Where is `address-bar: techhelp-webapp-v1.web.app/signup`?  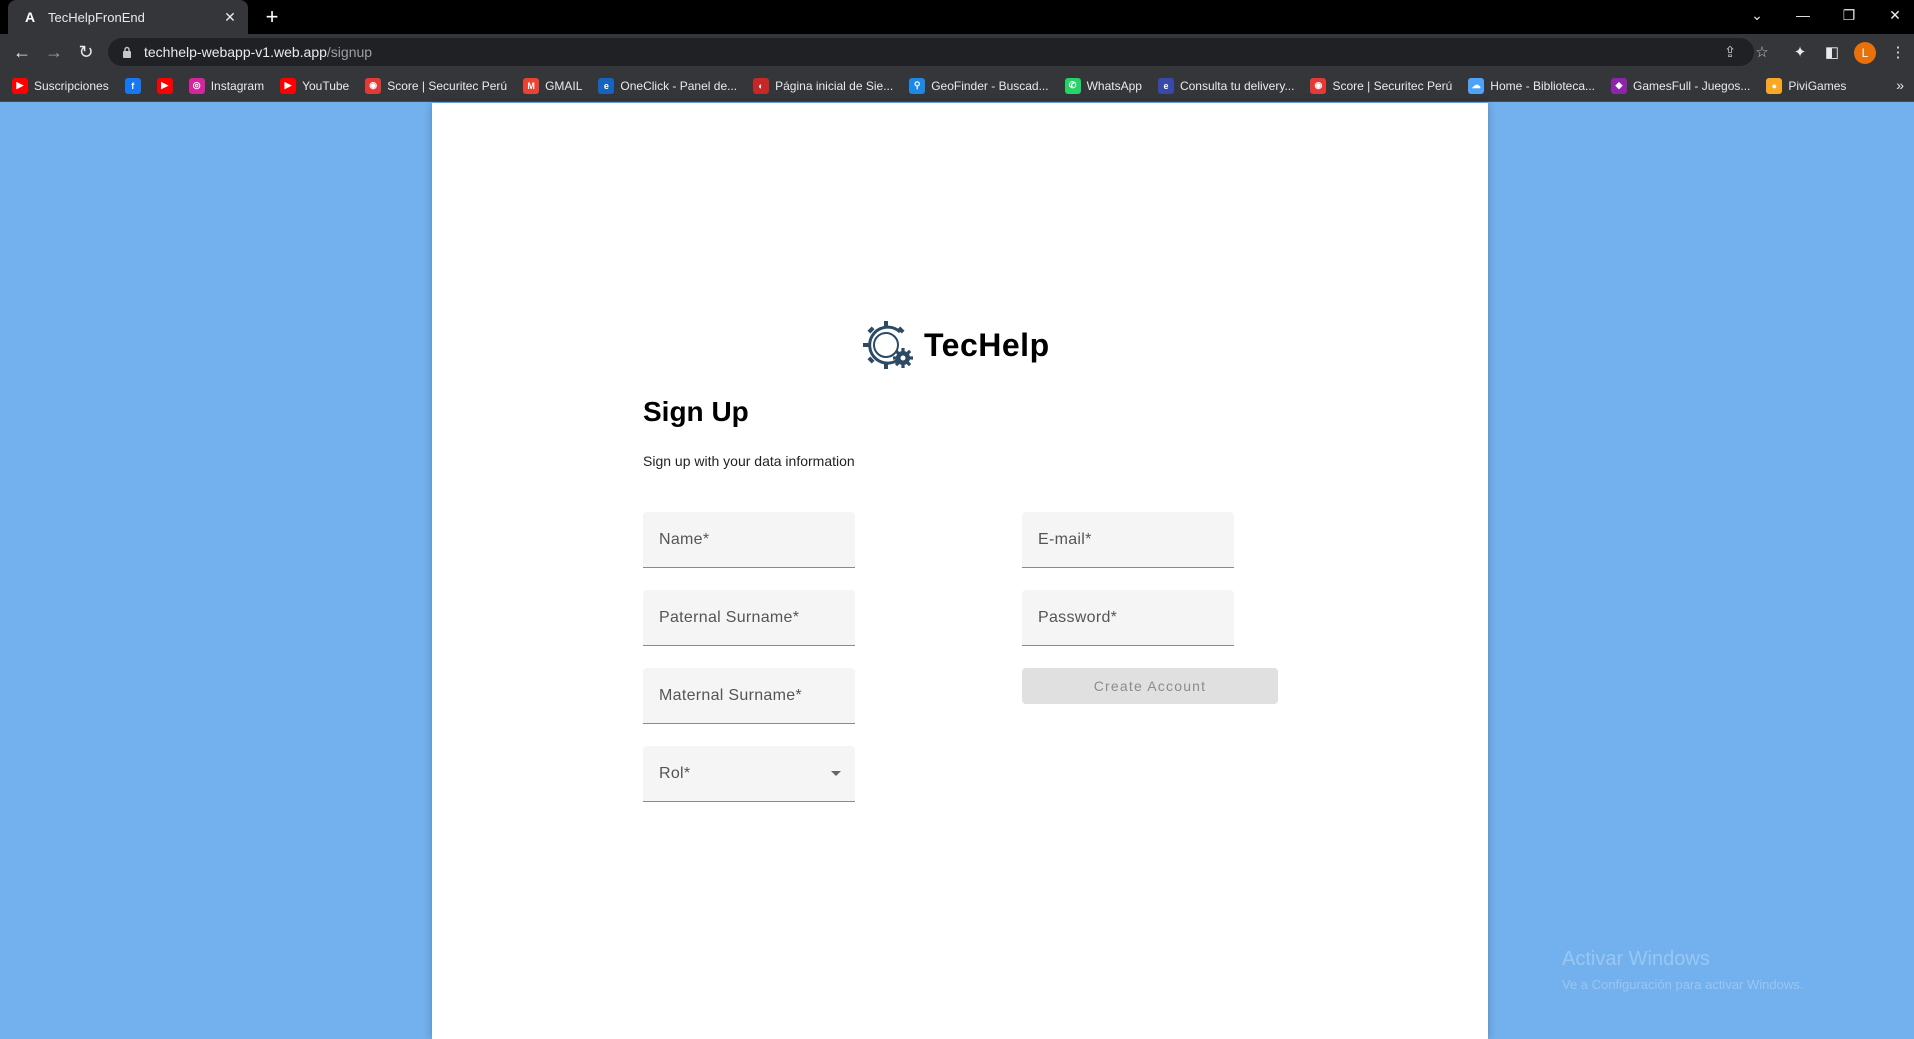 address-bar: techhelp-webapp-v1.web.app/signup is located at coordinates (931, 52).